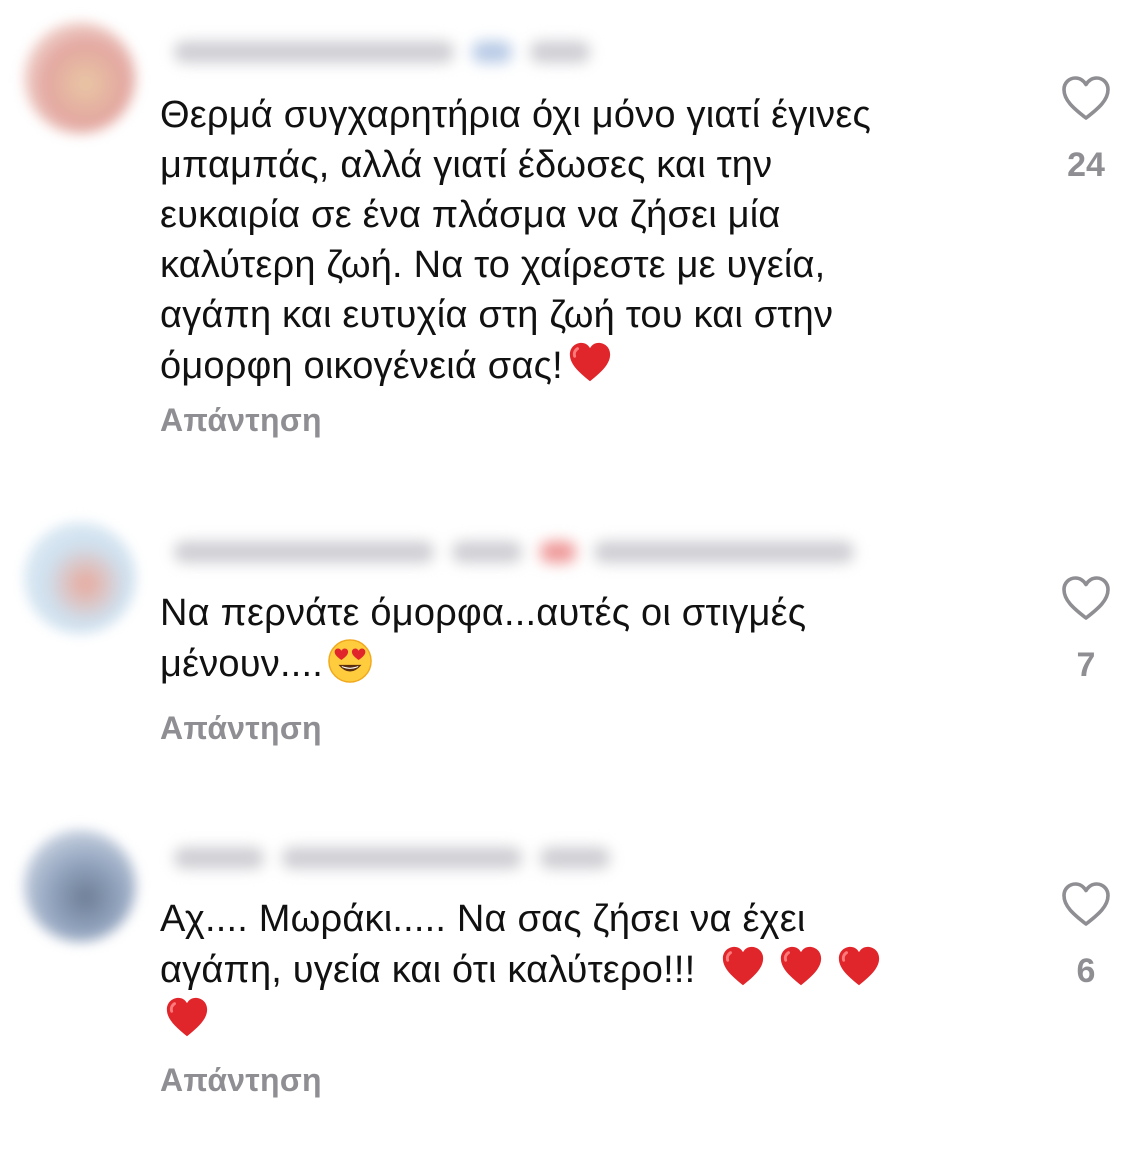 The width and height of the screenshot is (1141, 1159). What do you see at coordinates (361, 366) in the screenshot?
I see `comment-line-text: όμορφη οικογένειά σας!` at bounding box center [361, 366].